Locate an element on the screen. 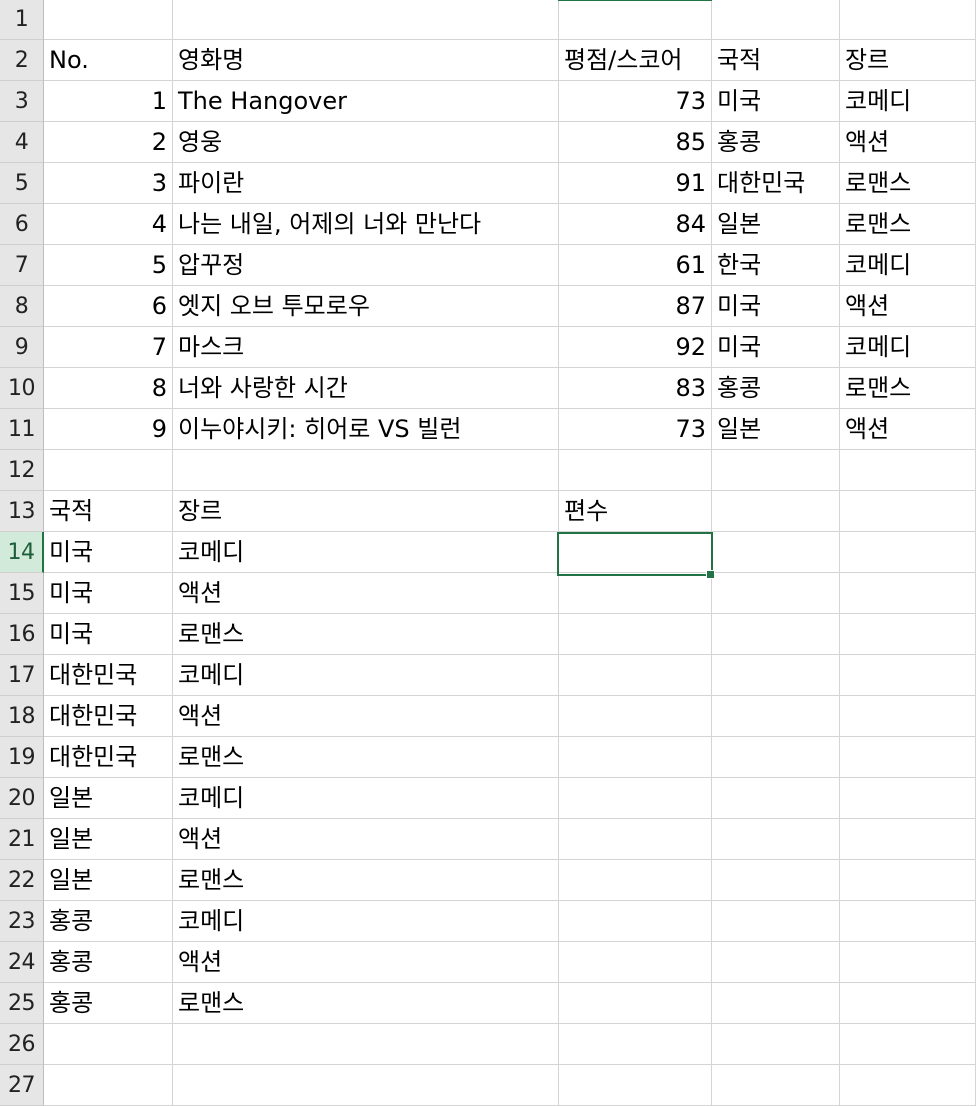  row-header: 16 is located at coordinates (22, 634).